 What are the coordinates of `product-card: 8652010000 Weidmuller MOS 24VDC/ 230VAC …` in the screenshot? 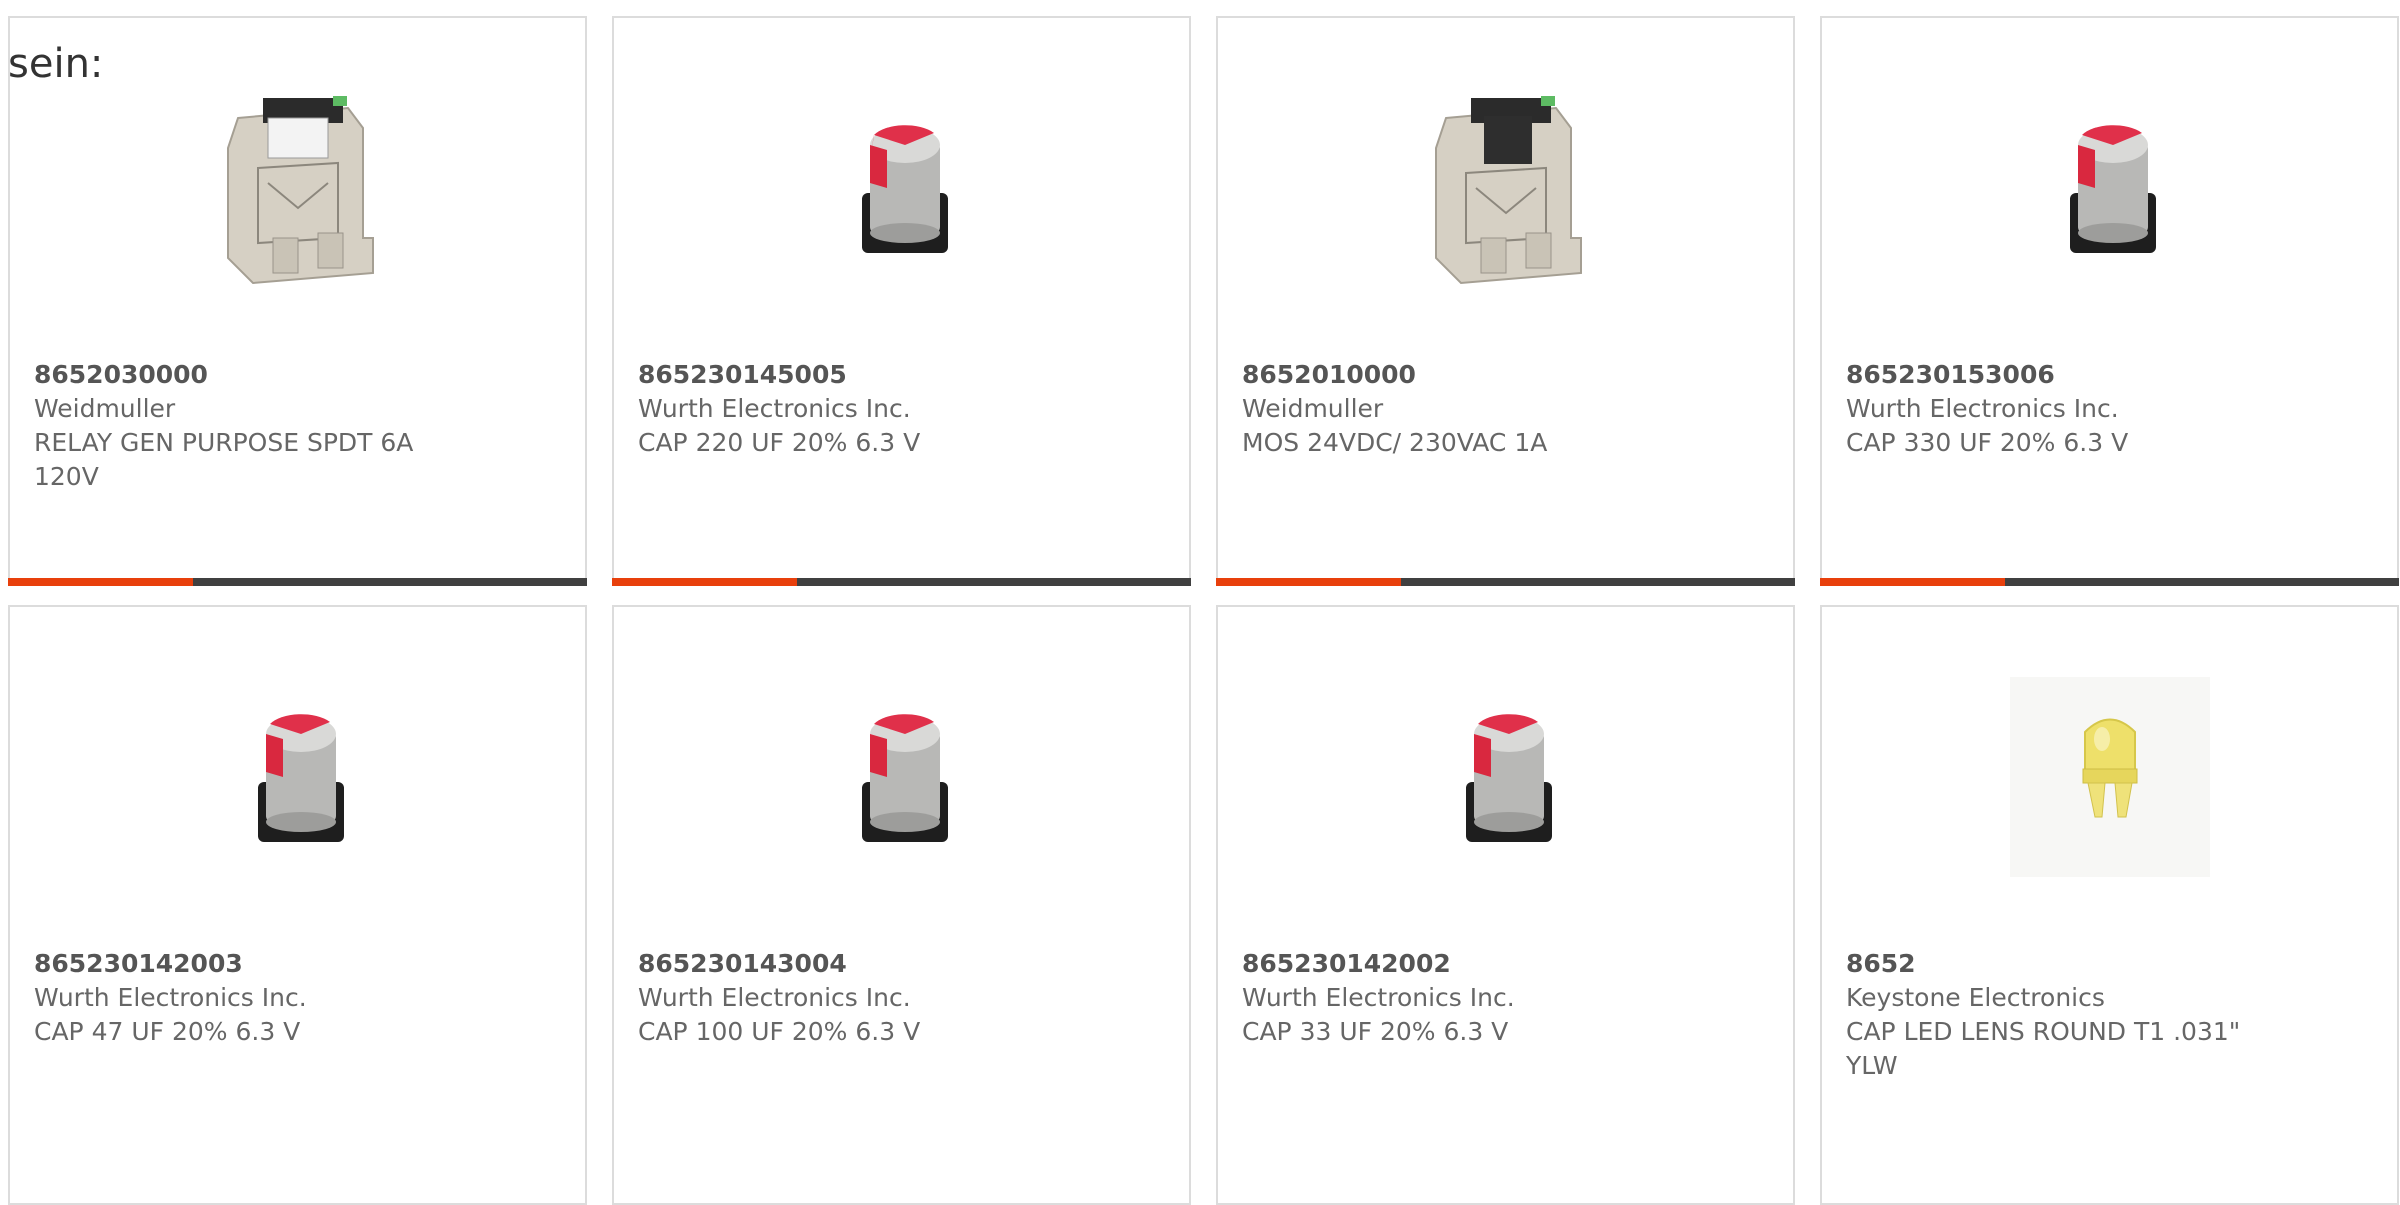 It's located at (1505, 301).